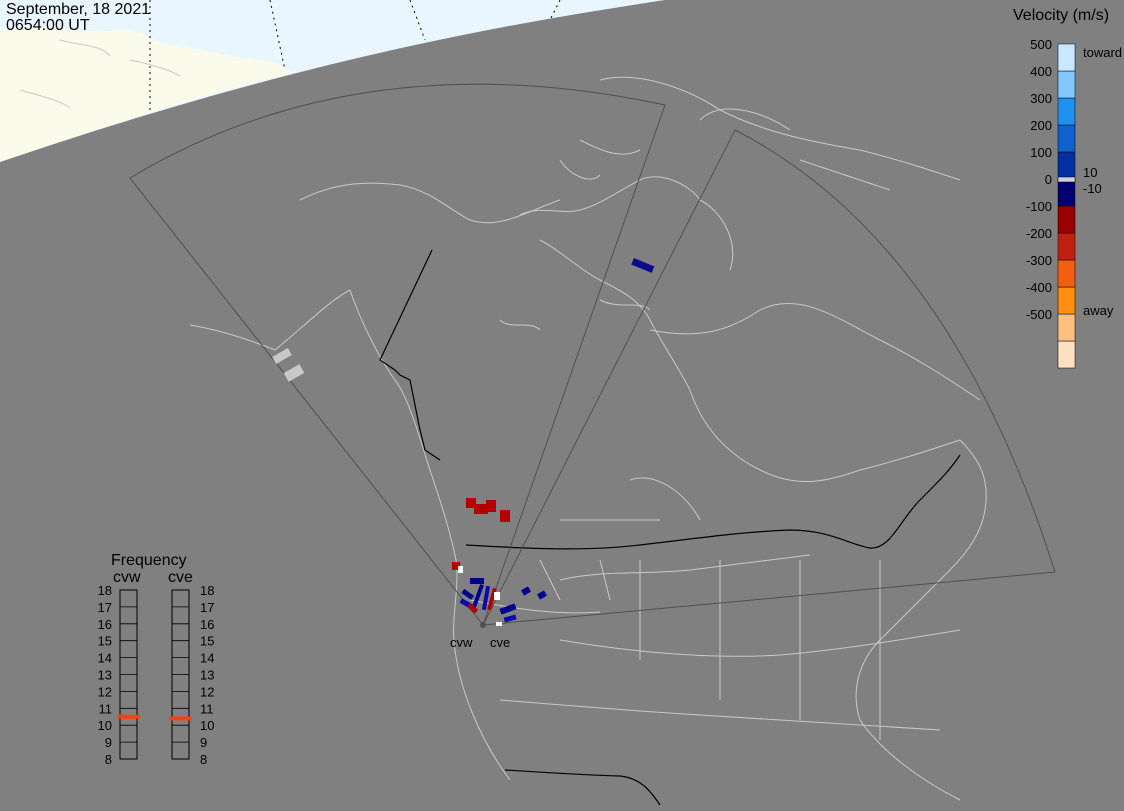 Image resolution: width=1124 pixels, height=811 pixels. What do you see at coordinates (108, 759) in the screenshot?
I see `frequency-tick-left: 8` at bounding box center [108, 759].